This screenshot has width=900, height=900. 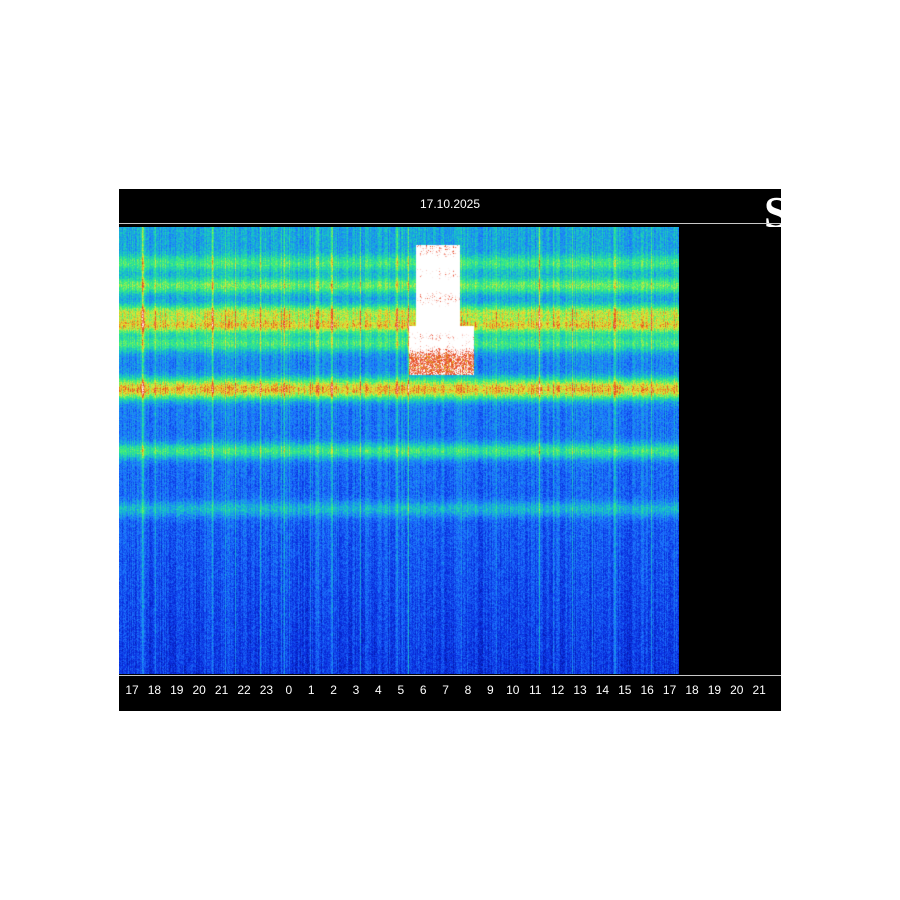 I want to click on x-tick-label: 16, so click(x=647, y=690).